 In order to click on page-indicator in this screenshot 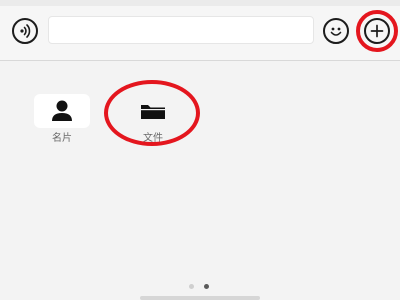, I will do `click(200, 287)`.